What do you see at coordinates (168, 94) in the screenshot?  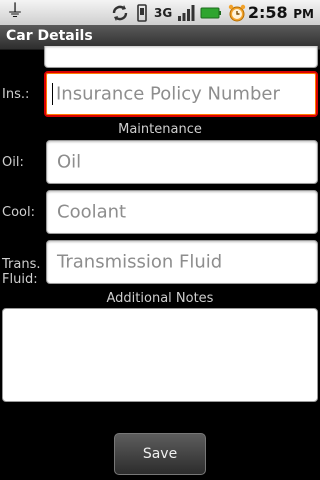 I see `insurance-placeholder: Insurance Policy Number` at bounding box center [168, 94].